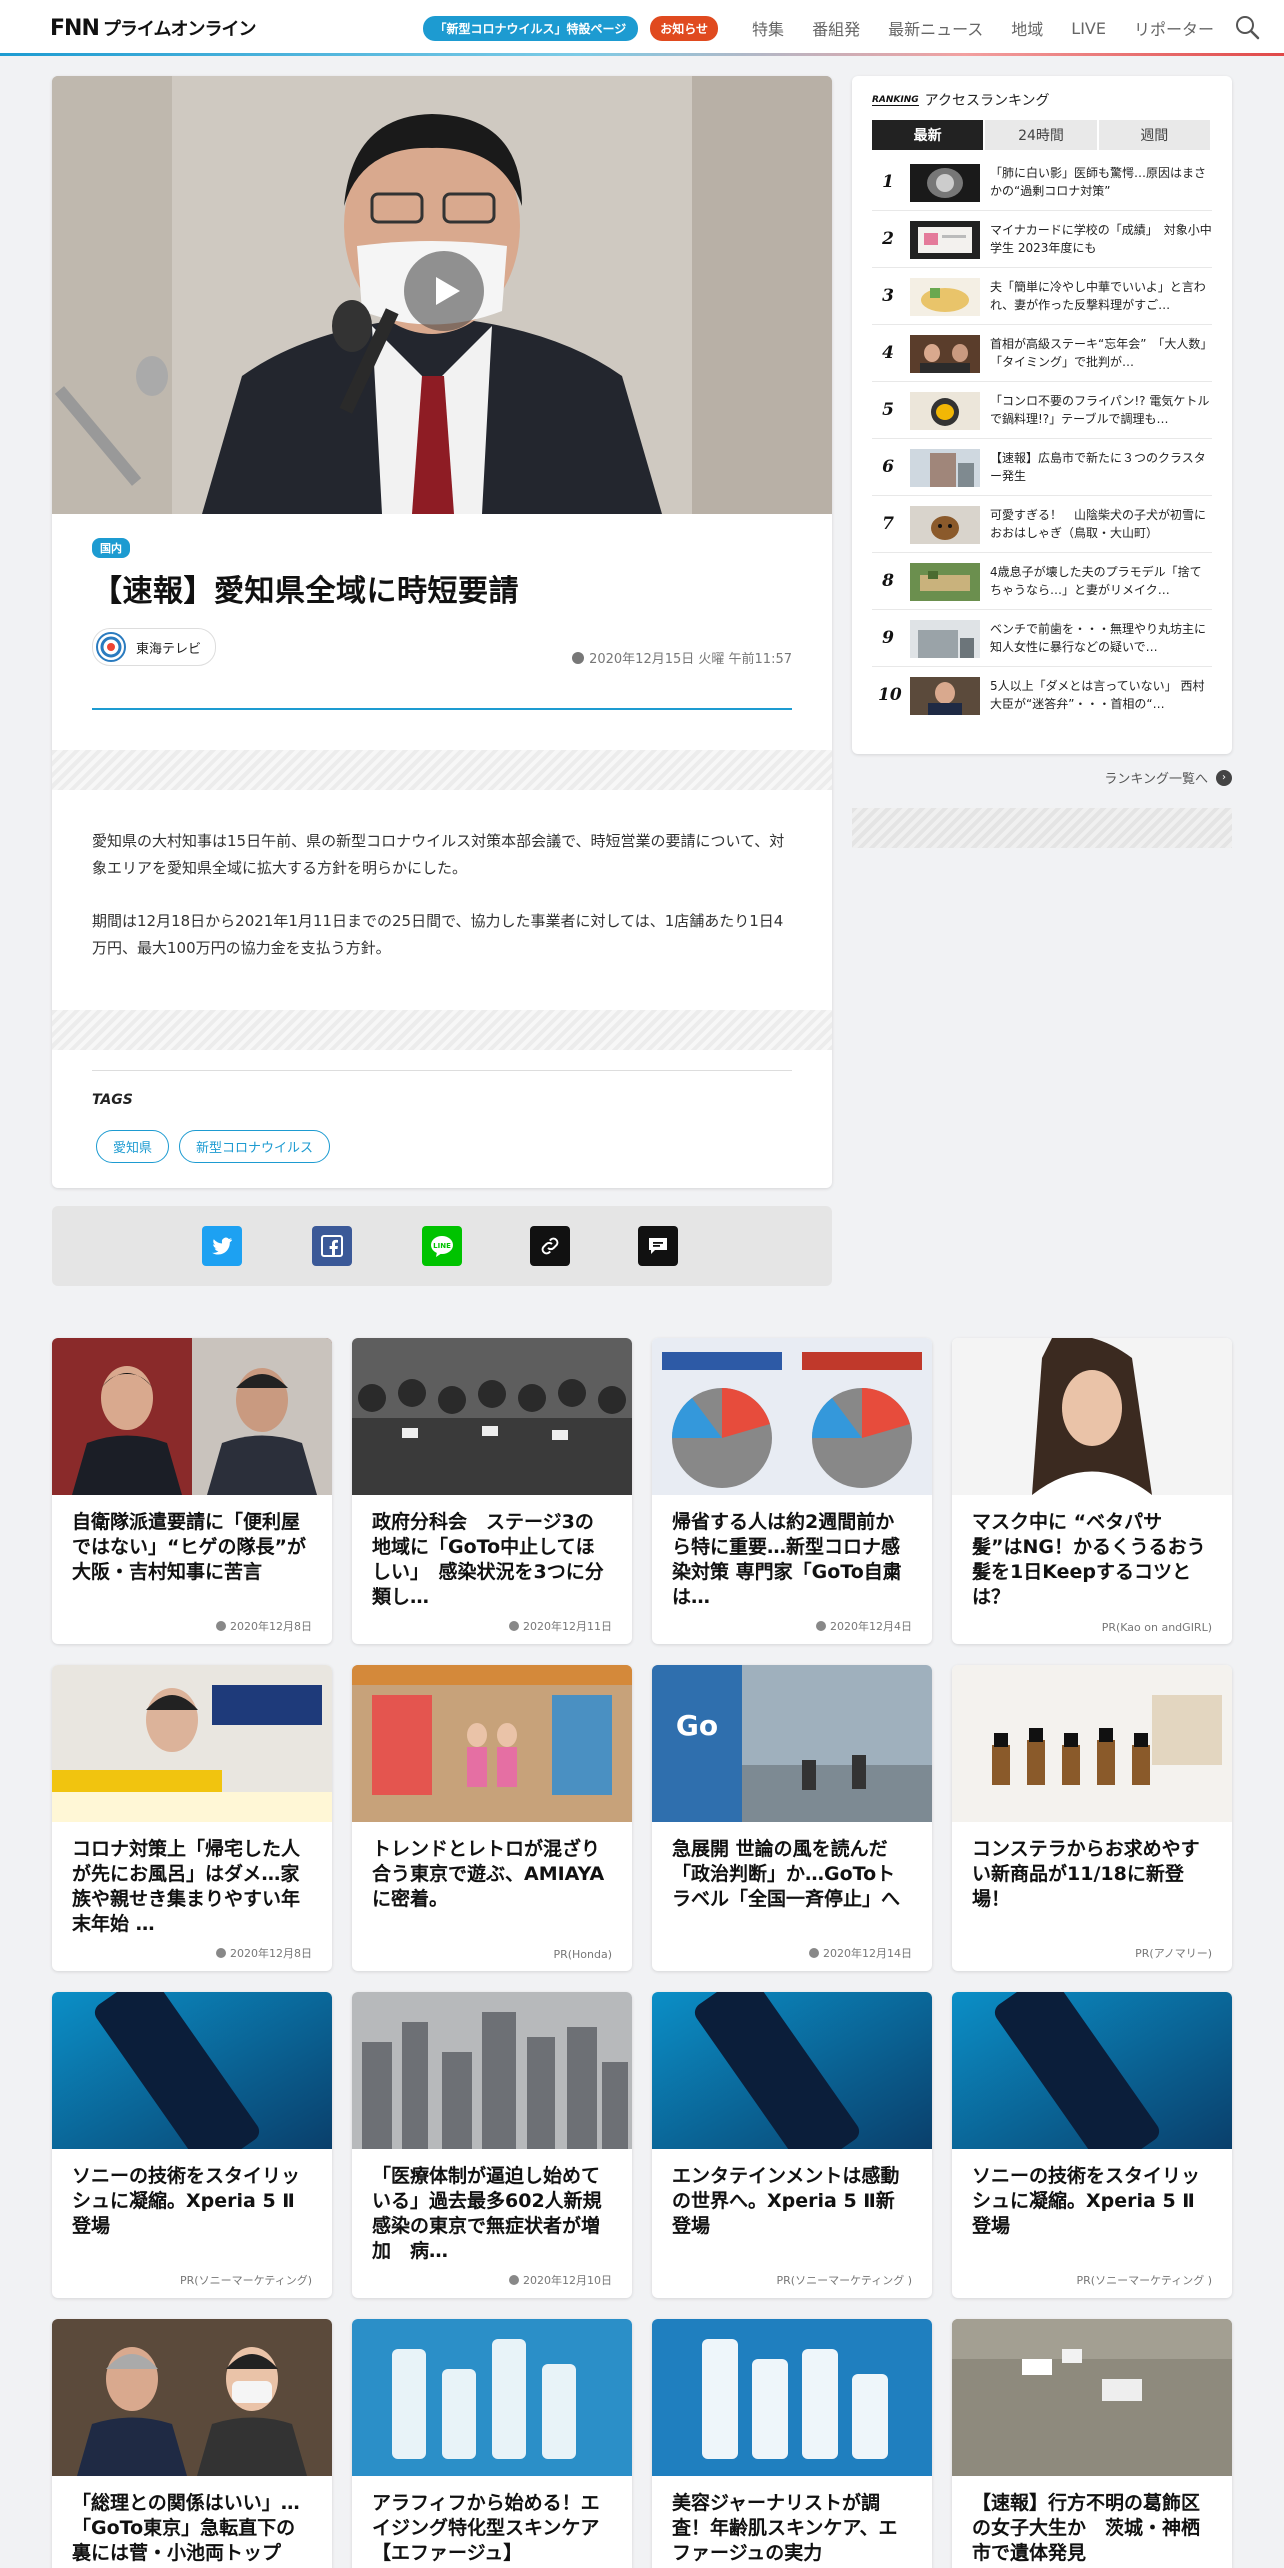  Describe the element at coordinates (1042, 828) in the screenshot. I see `sidebar-stripe` at that location.